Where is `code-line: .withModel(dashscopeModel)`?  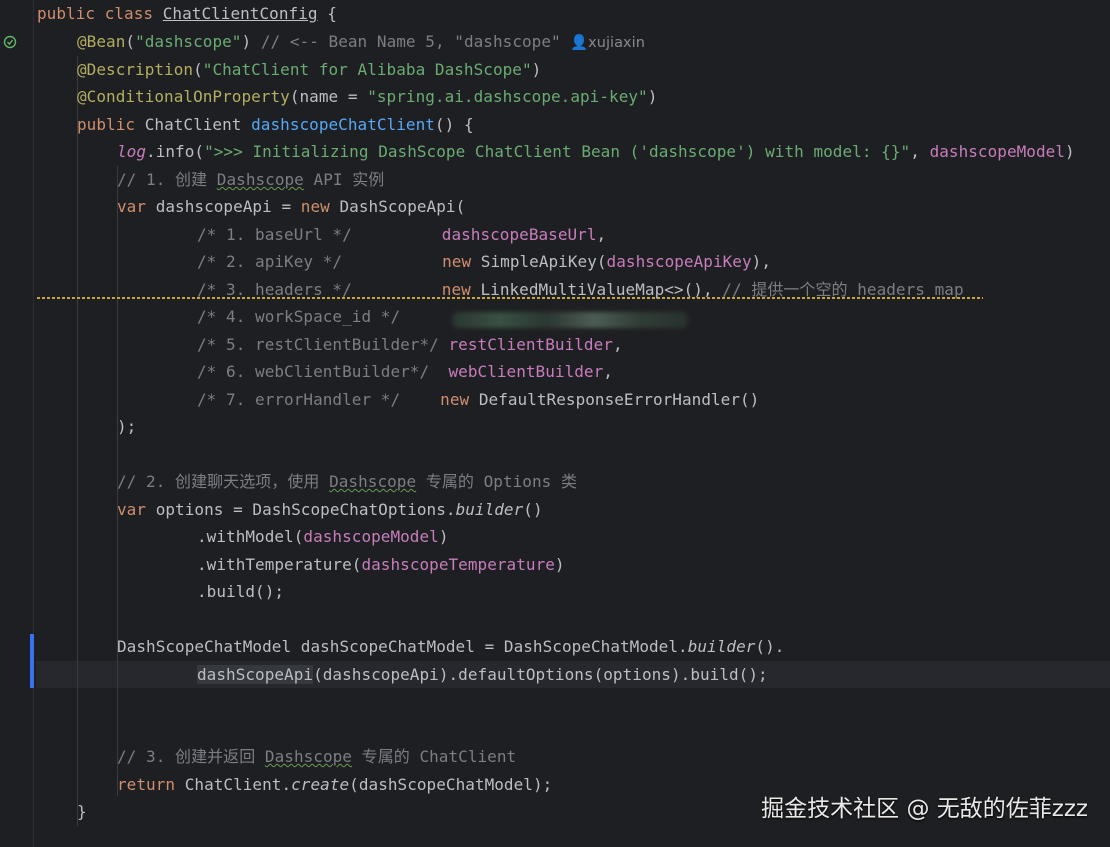 code-line: .withModel(dashscopeModel) is located at coordinates (323, 536).